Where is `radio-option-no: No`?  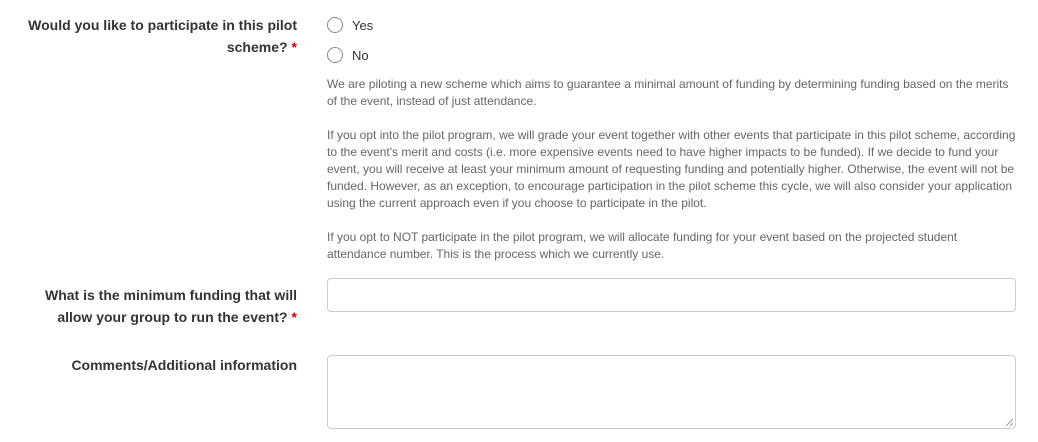
radio-option-no: No is located at coordinates (348, 55).